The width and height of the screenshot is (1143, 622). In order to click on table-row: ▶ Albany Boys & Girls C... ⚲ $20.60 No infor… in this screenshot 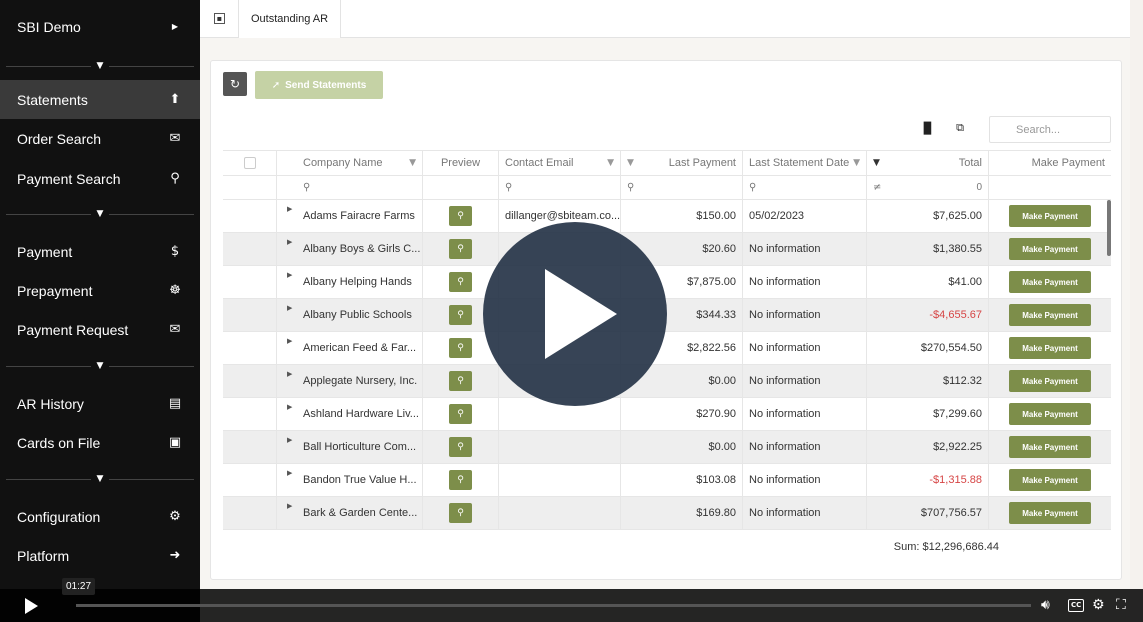, I will do `click(667, 249)`.